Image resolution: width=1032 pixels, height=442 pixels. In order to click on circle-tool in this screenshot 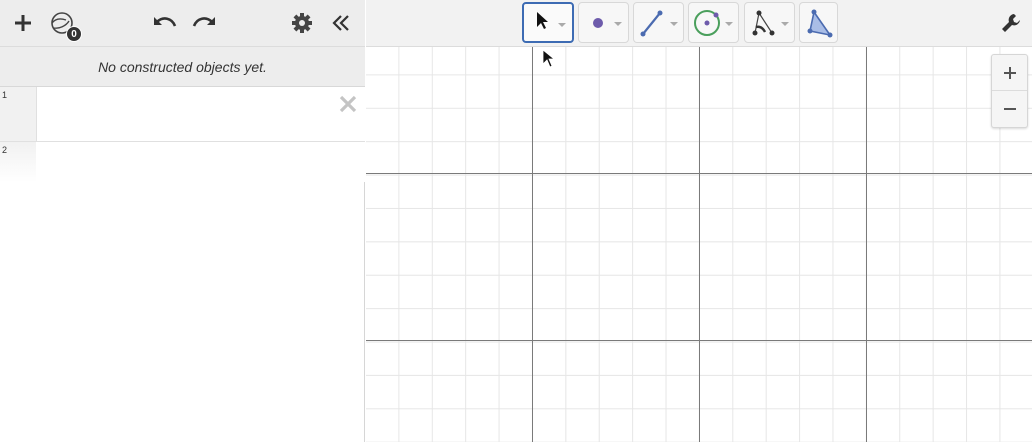, I will do `click(713, 22)`.